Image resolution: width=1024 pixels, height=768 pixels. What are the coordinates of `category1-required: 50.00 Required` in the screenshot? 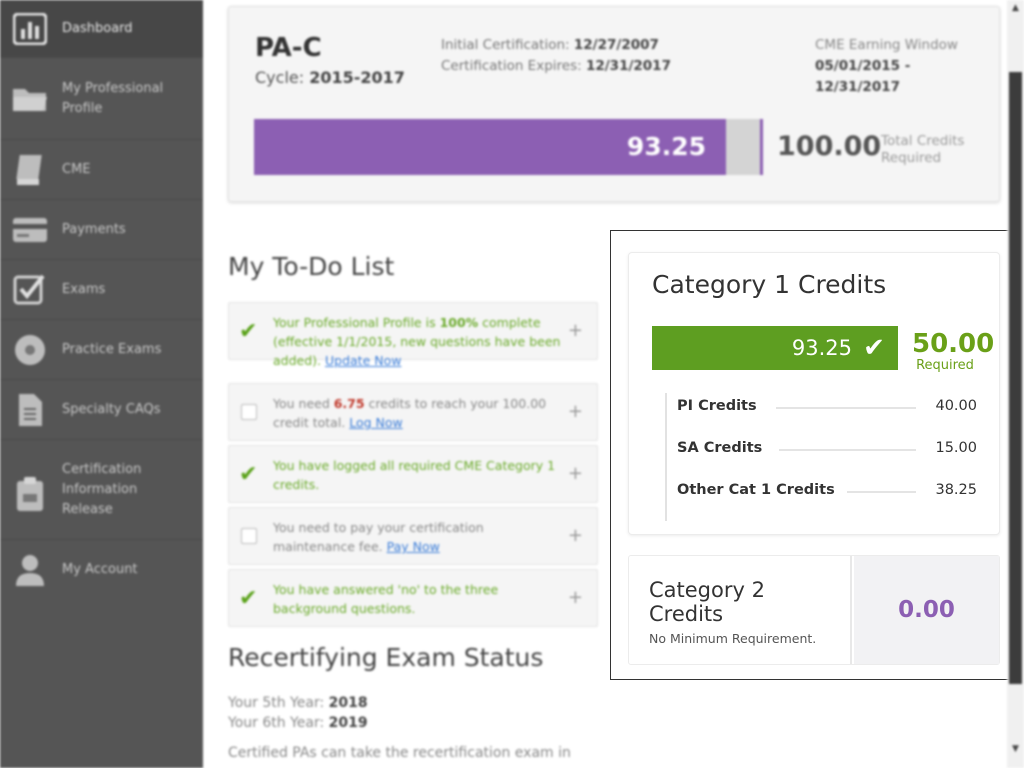 It's located at (953, 351).